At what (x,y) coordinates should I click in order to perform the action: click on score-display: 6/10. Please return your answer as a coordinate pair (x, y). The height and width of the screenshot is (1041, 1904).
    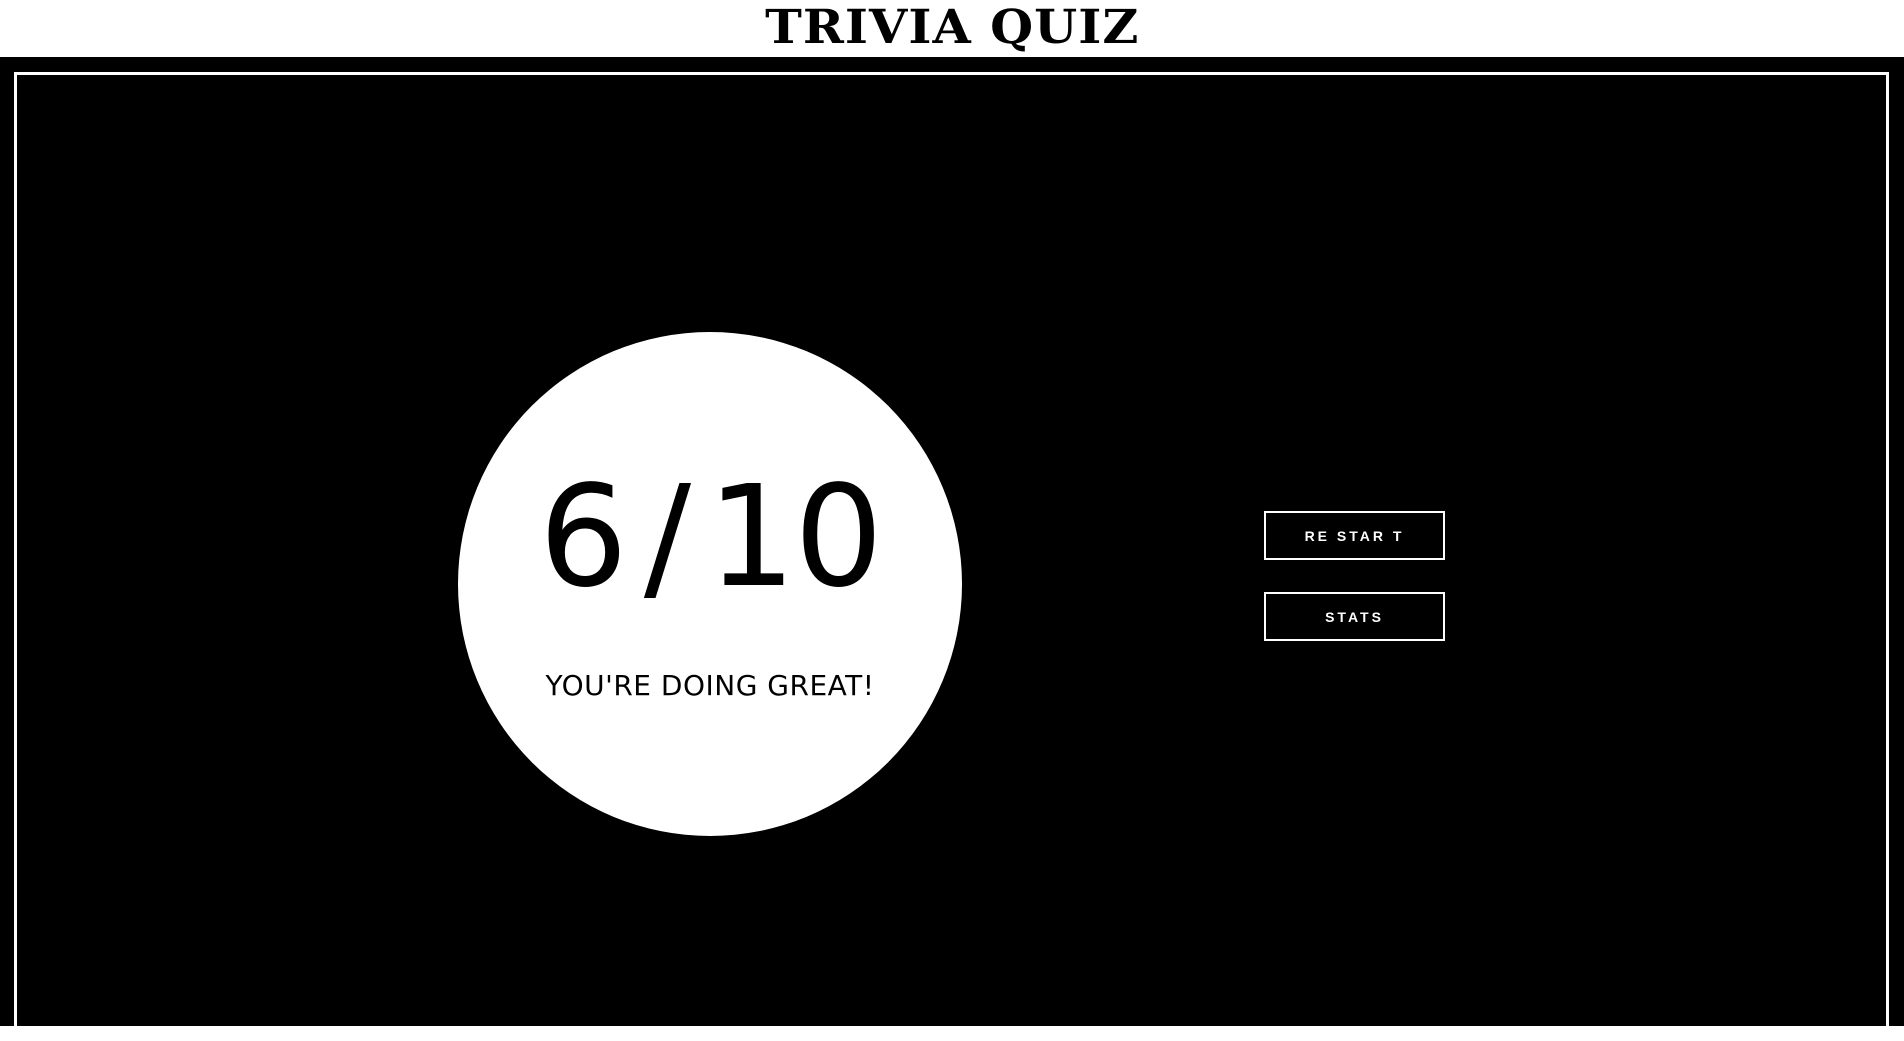
    Looking at the image, I should click on (710, 538).